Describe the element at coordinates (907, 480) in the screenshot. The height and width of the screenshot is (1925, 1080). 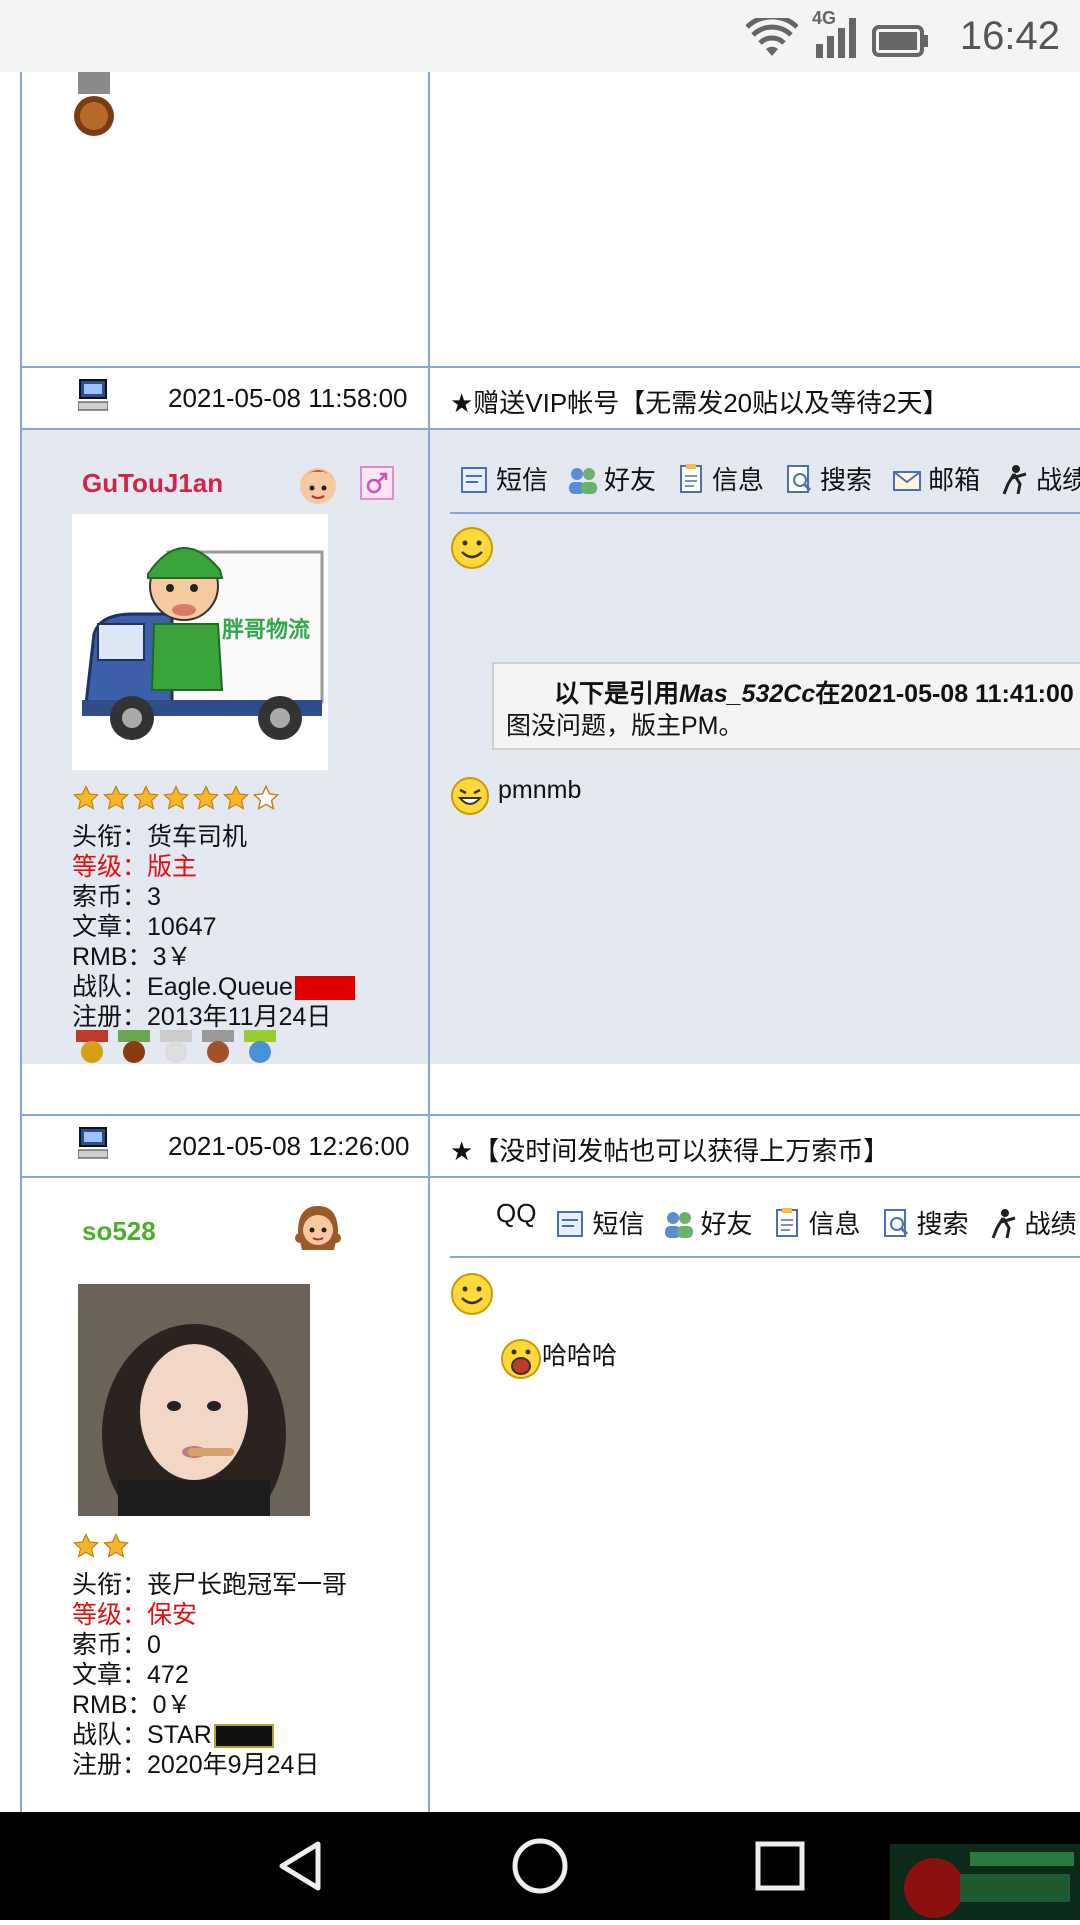
I see `mail-icon` at that location.